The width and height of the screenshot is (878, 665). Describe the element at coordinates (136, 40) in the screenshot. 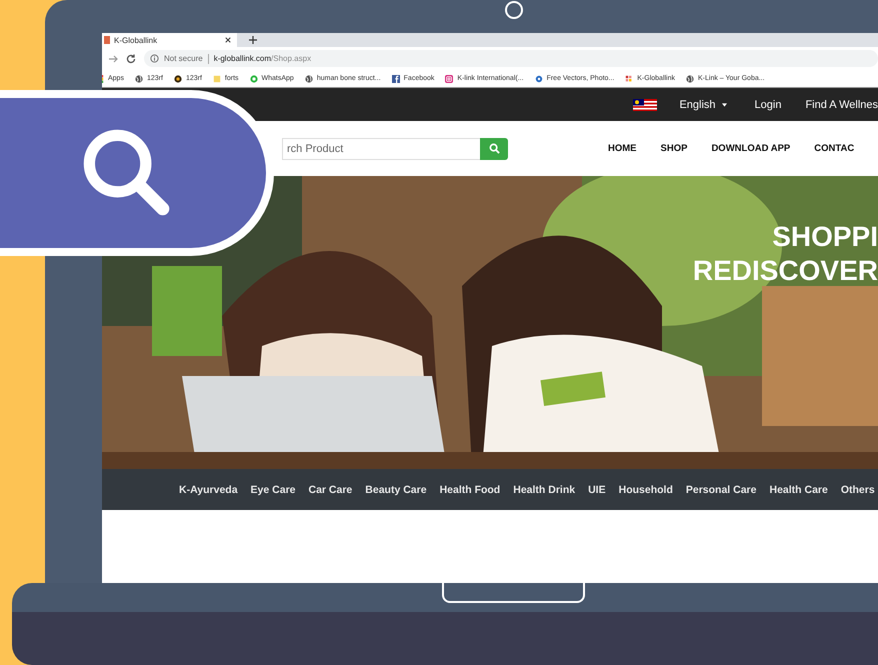

I see `tab-title: K-Globallink` at that location.